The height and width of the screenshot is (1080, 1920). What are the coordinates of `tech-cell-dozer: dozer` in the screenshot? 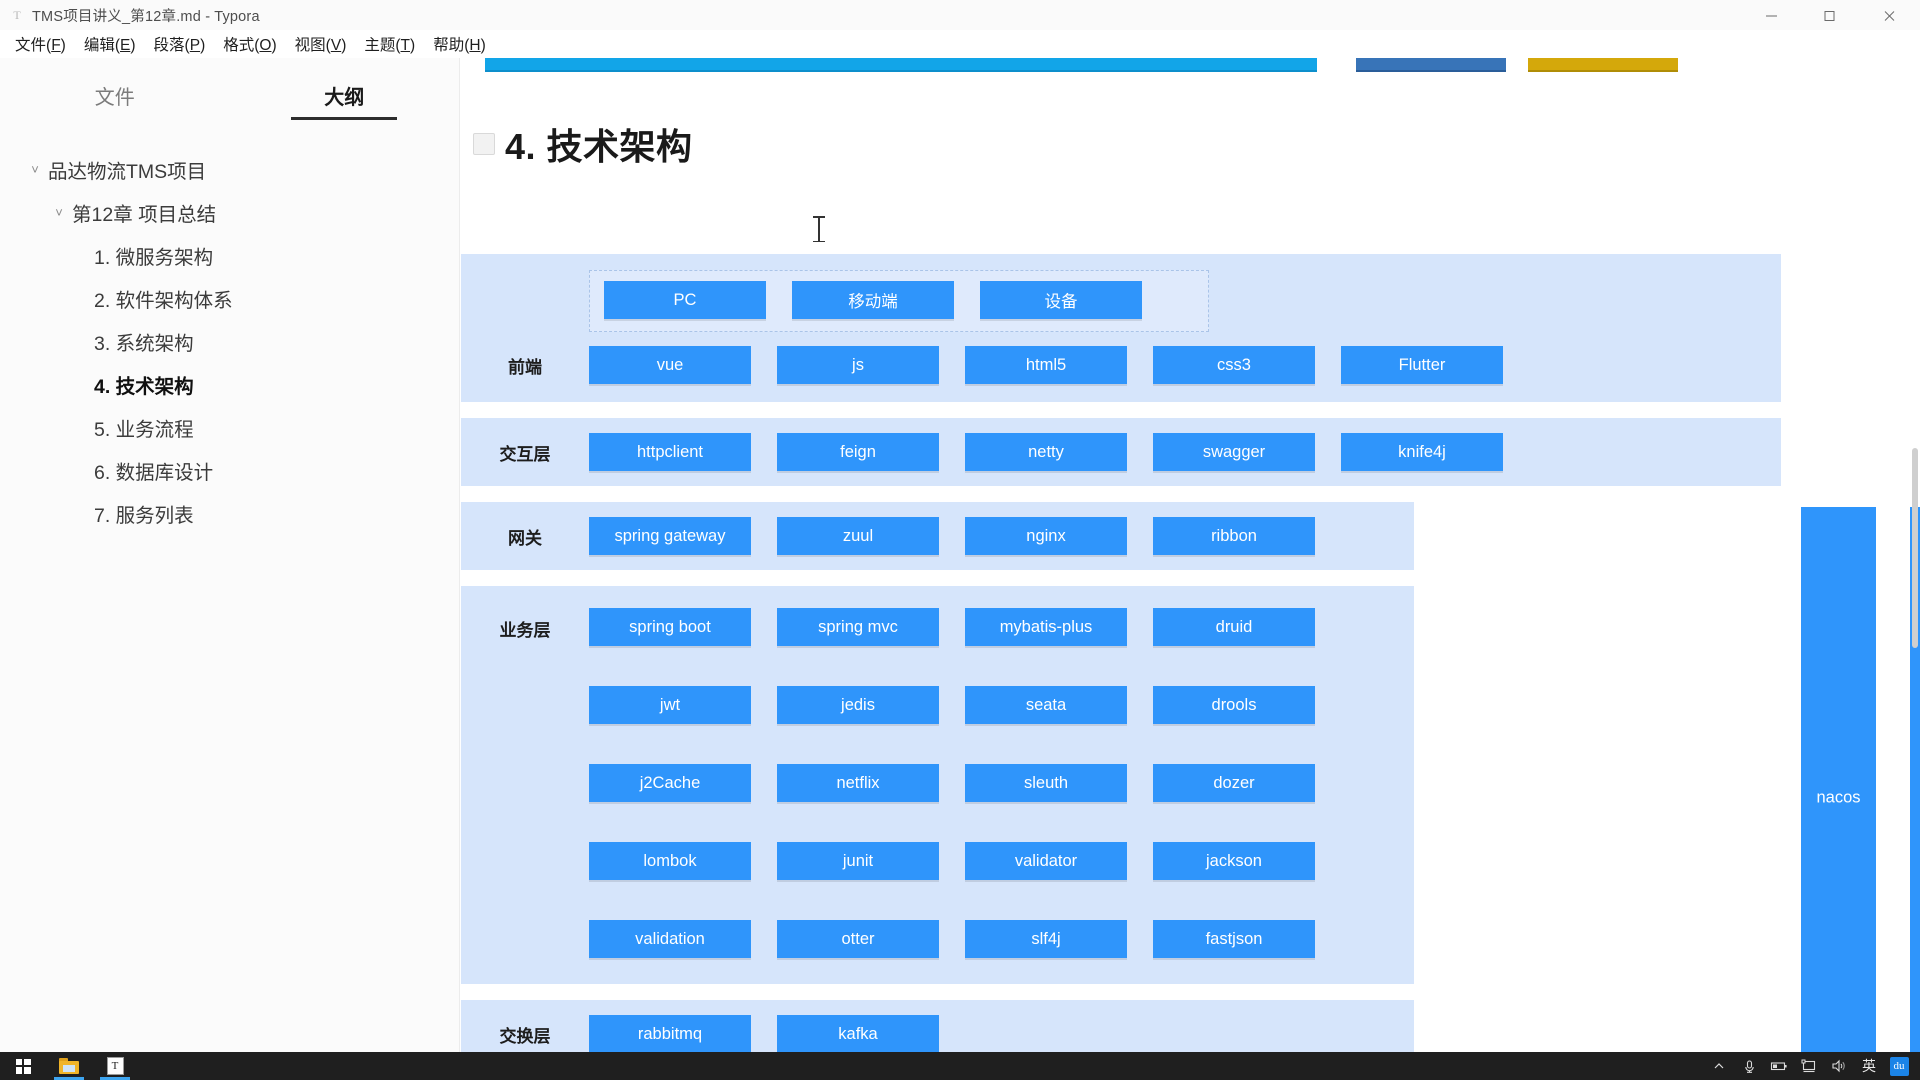 It's located at (1234, 783).